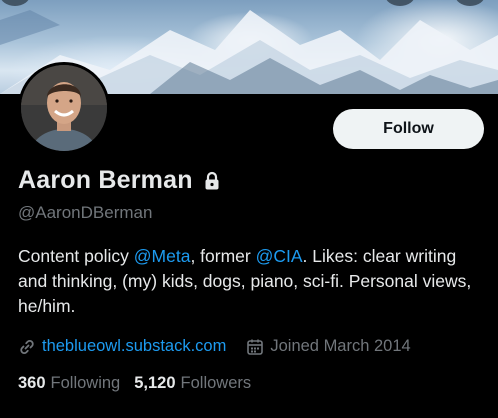 The image size is (498, 418). What do you see at coordinates (32, 383) in the screenshot?
I see `following-count: 360` at bounding box center [32, 383].